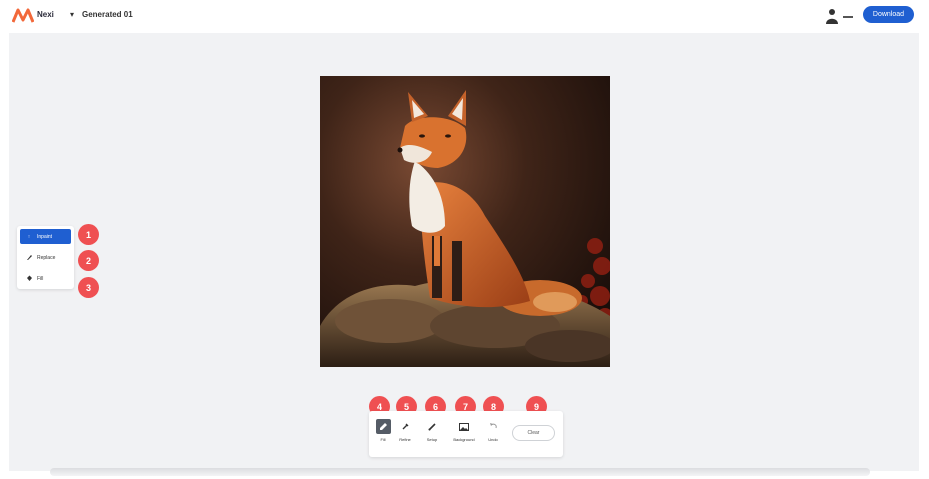  I want to click on tool-undo: Undo, so click(493, 430).